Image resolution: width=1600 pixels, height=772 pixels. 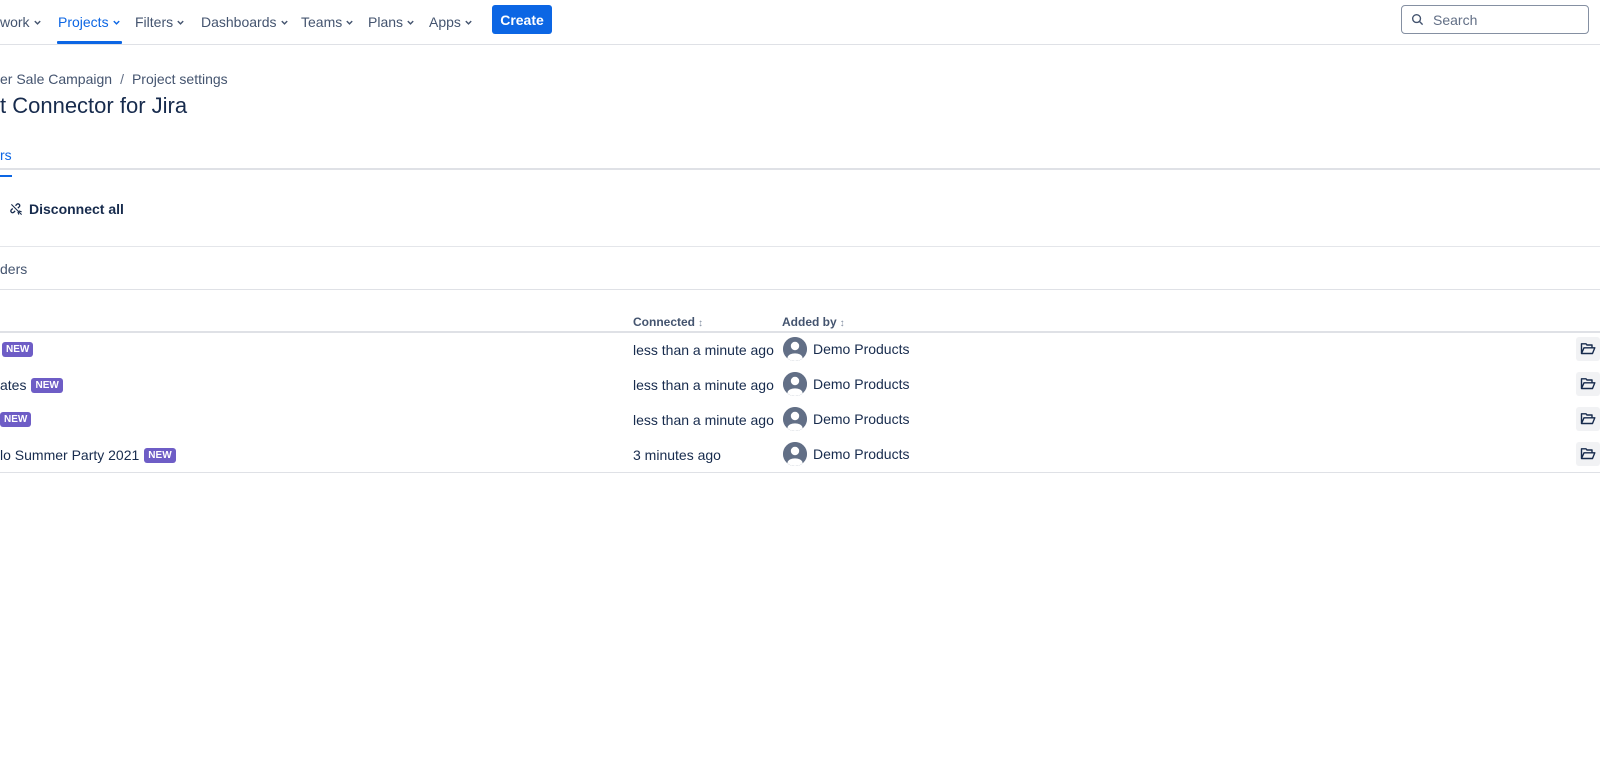 What do you see at coordinates (83, 22) in the screenshot?
I see `nav-item-label: Projects` at bounding box center [83, 22].